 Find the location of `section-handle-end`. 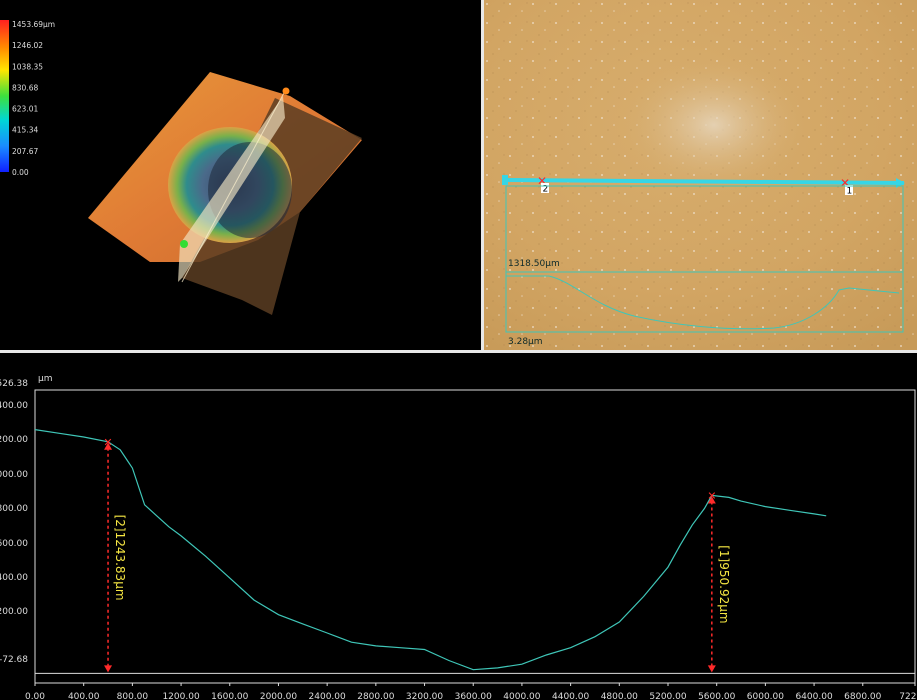

section-handle-end is located at coordinates (286, 91).